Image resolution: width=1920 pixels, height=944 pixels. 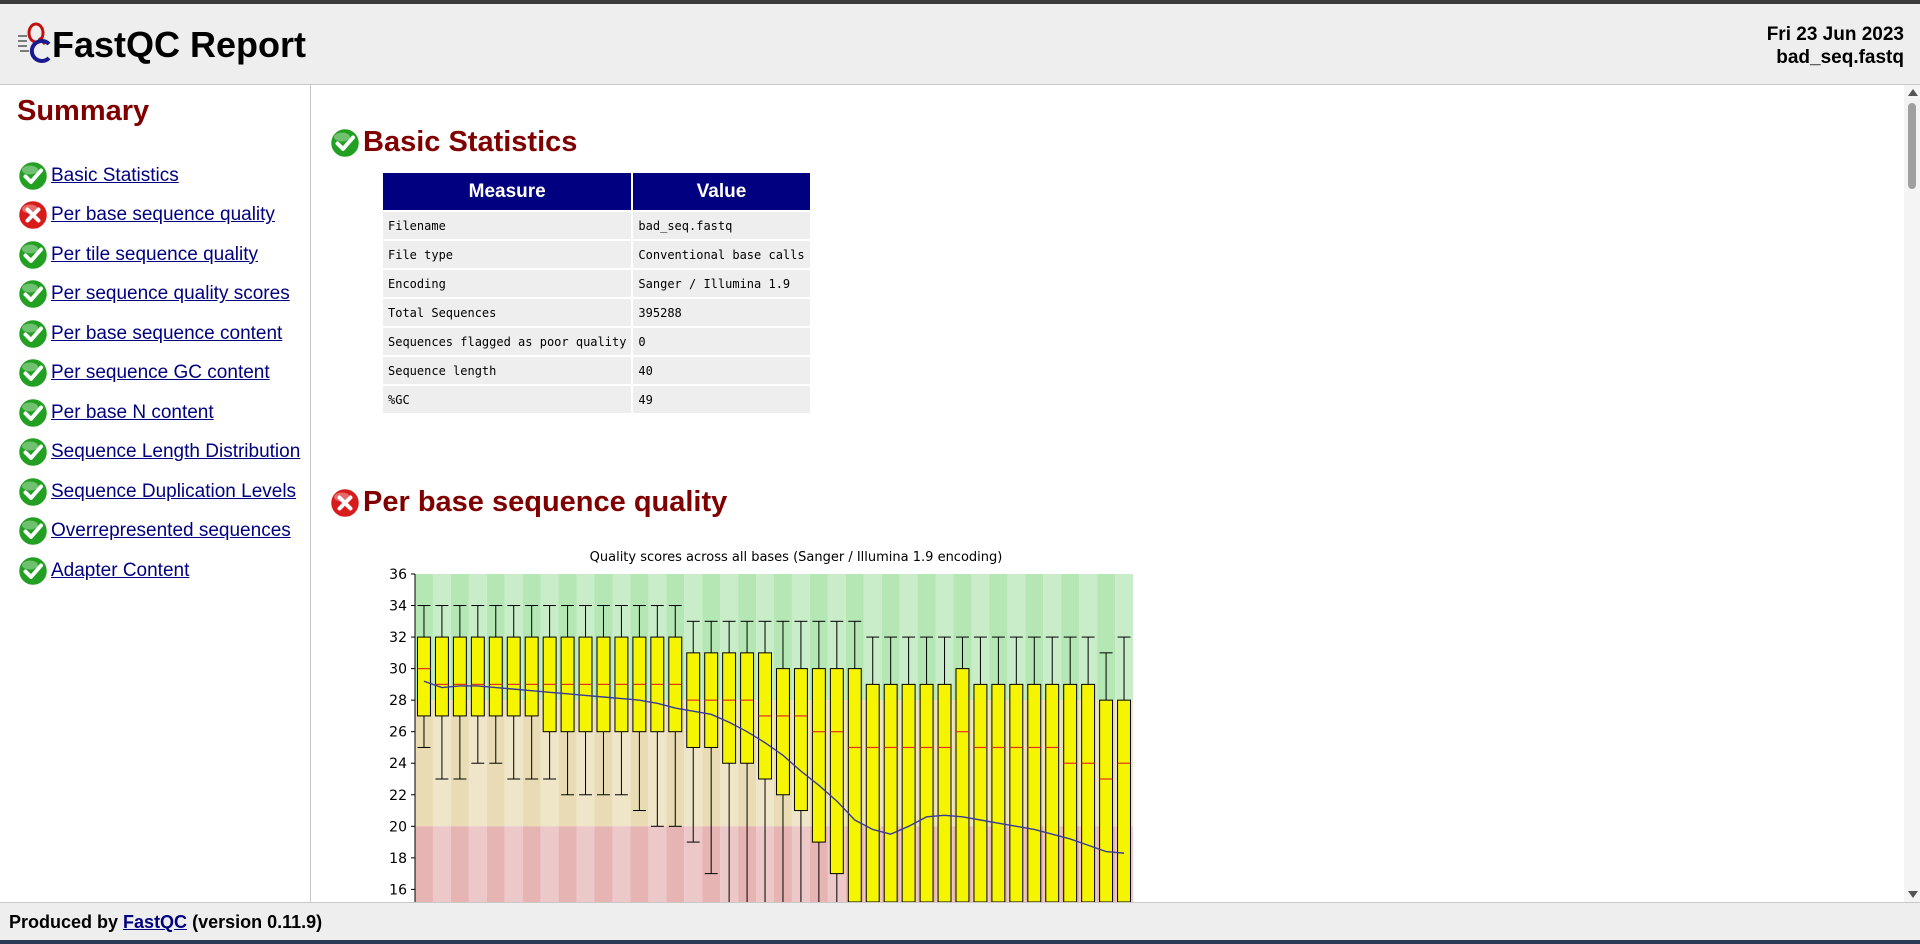 I want to click on table-row: Total Sequences 395288, so click(x=596, y=312).